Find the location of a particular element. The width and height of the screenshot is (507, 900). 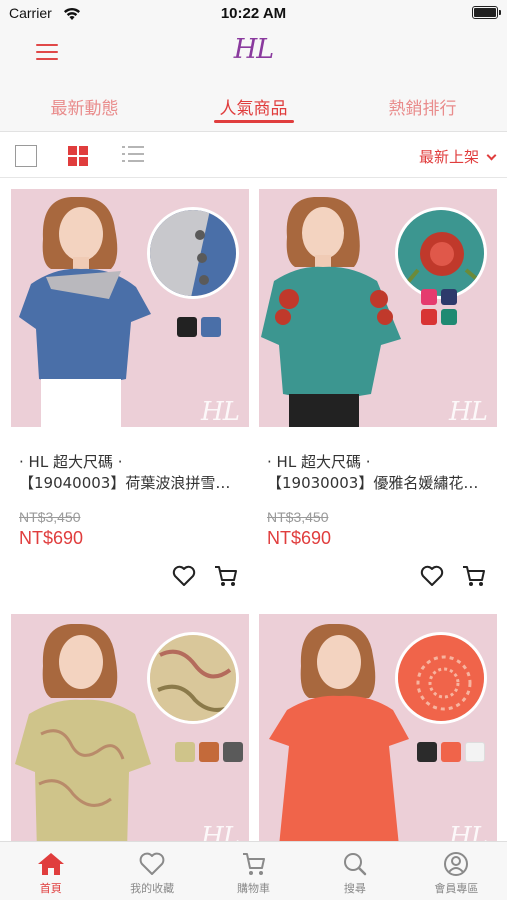

nav-home-label: 首頁 is located at coordinates (50, 888).